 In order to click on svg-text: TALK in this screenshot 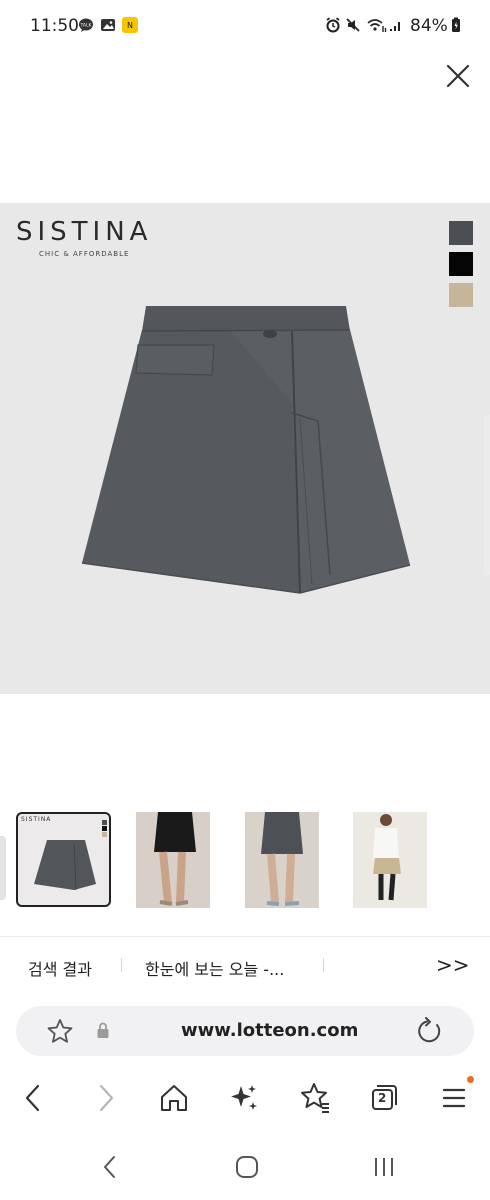, I will do `click(86, 26)`.